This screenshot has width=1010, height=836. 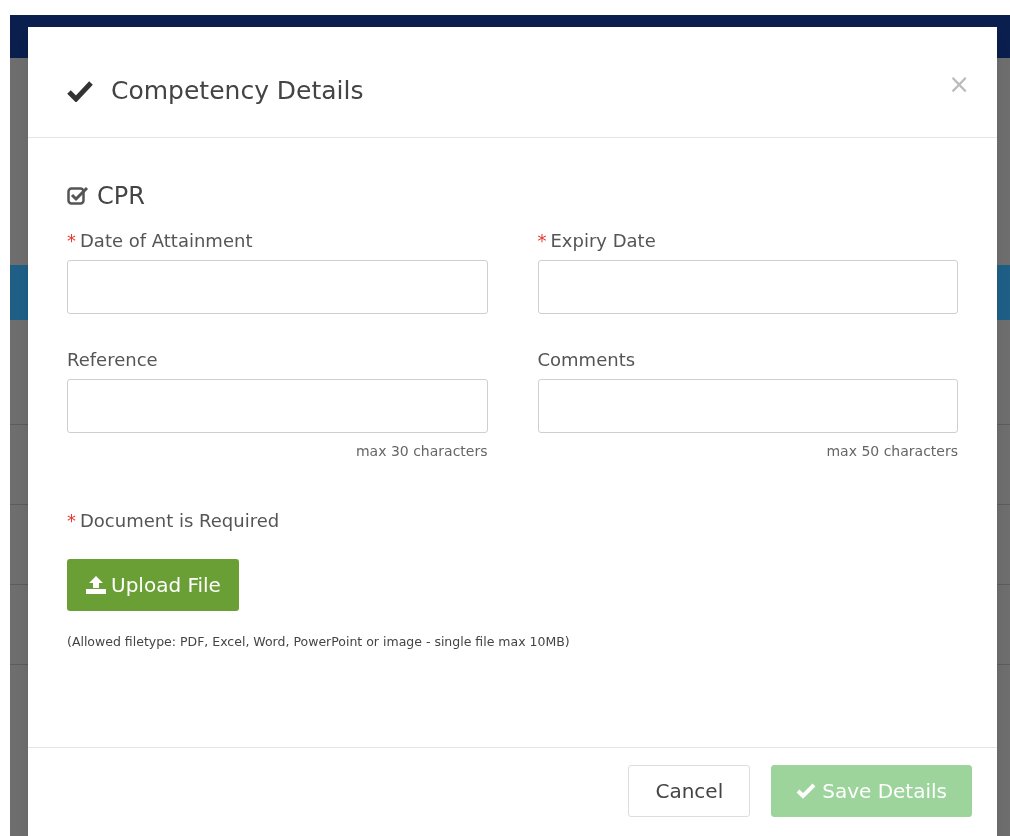 I want to click on upload-icon, so click(x=96, y=585).